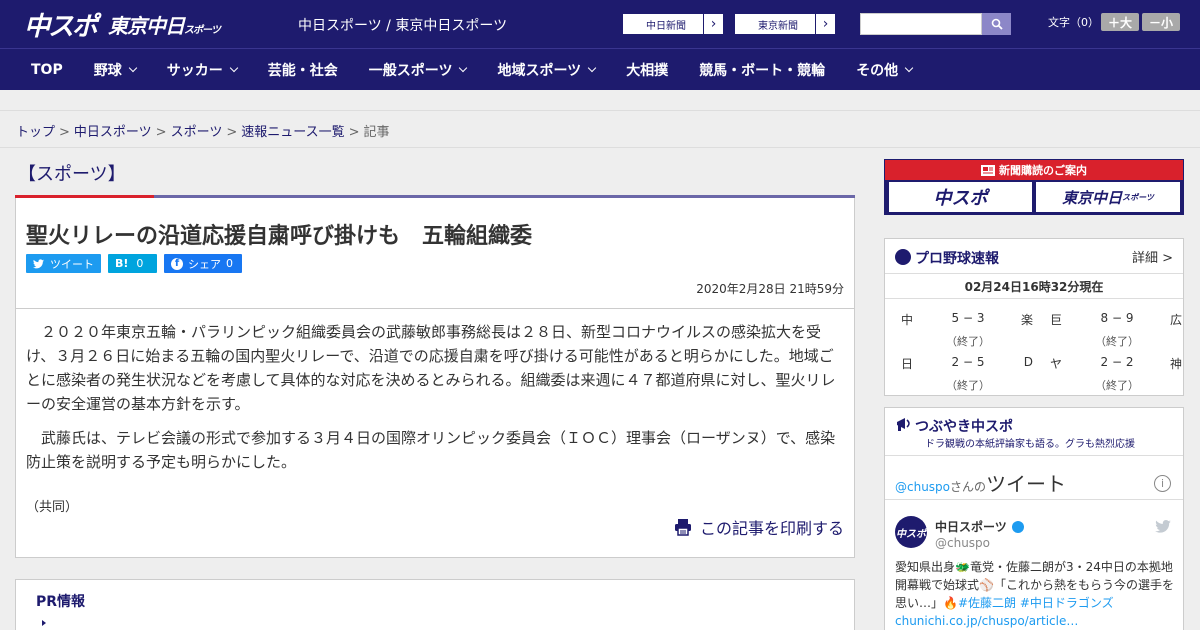 The image size is (1200, 630). What do you see at coordinates (203, 263) in the screenshot?
I see `facebook-share-button: f シェア 0` at bounding box center [203, 263].